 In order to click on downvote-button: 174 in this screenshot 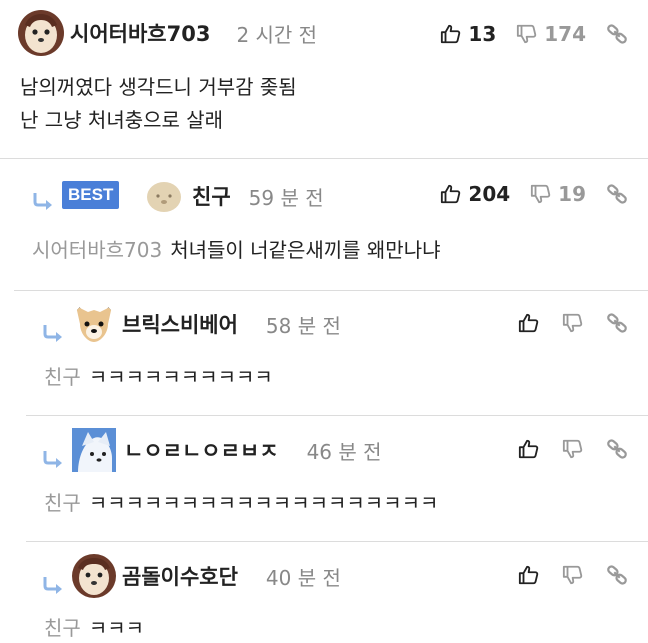, I will do `click(551, 34)`.